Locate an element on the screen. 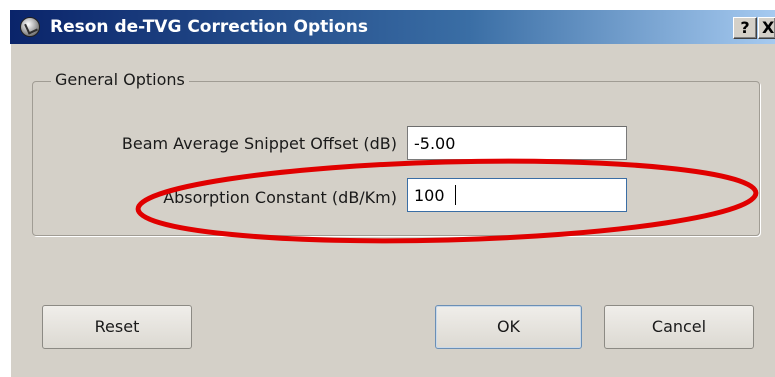 Image resolution: width=775 pixels, height=377 pixels. help-button: ? is located at coordinates (745, 28).